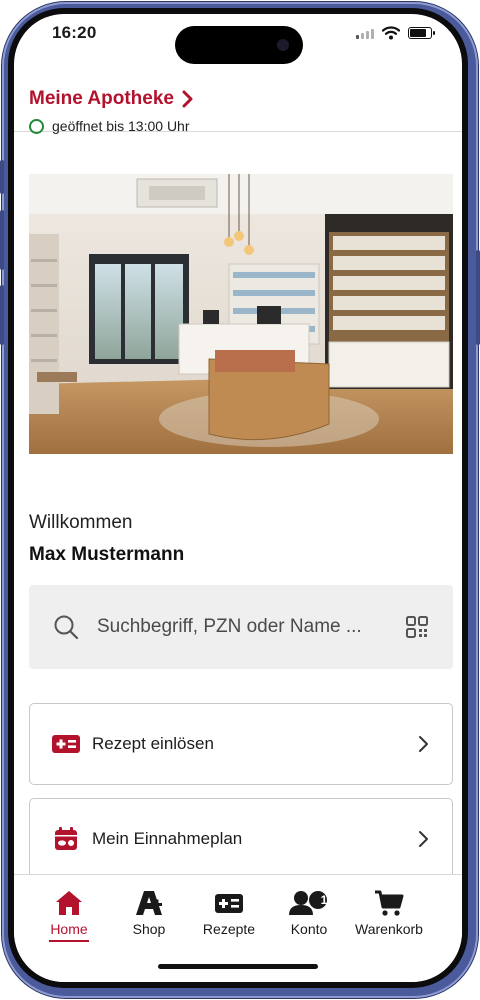  What do you see at coordinates (107, 554) in the screenshot?
I see `user-name: Max Mustermann` at bounding box center [107, 554].